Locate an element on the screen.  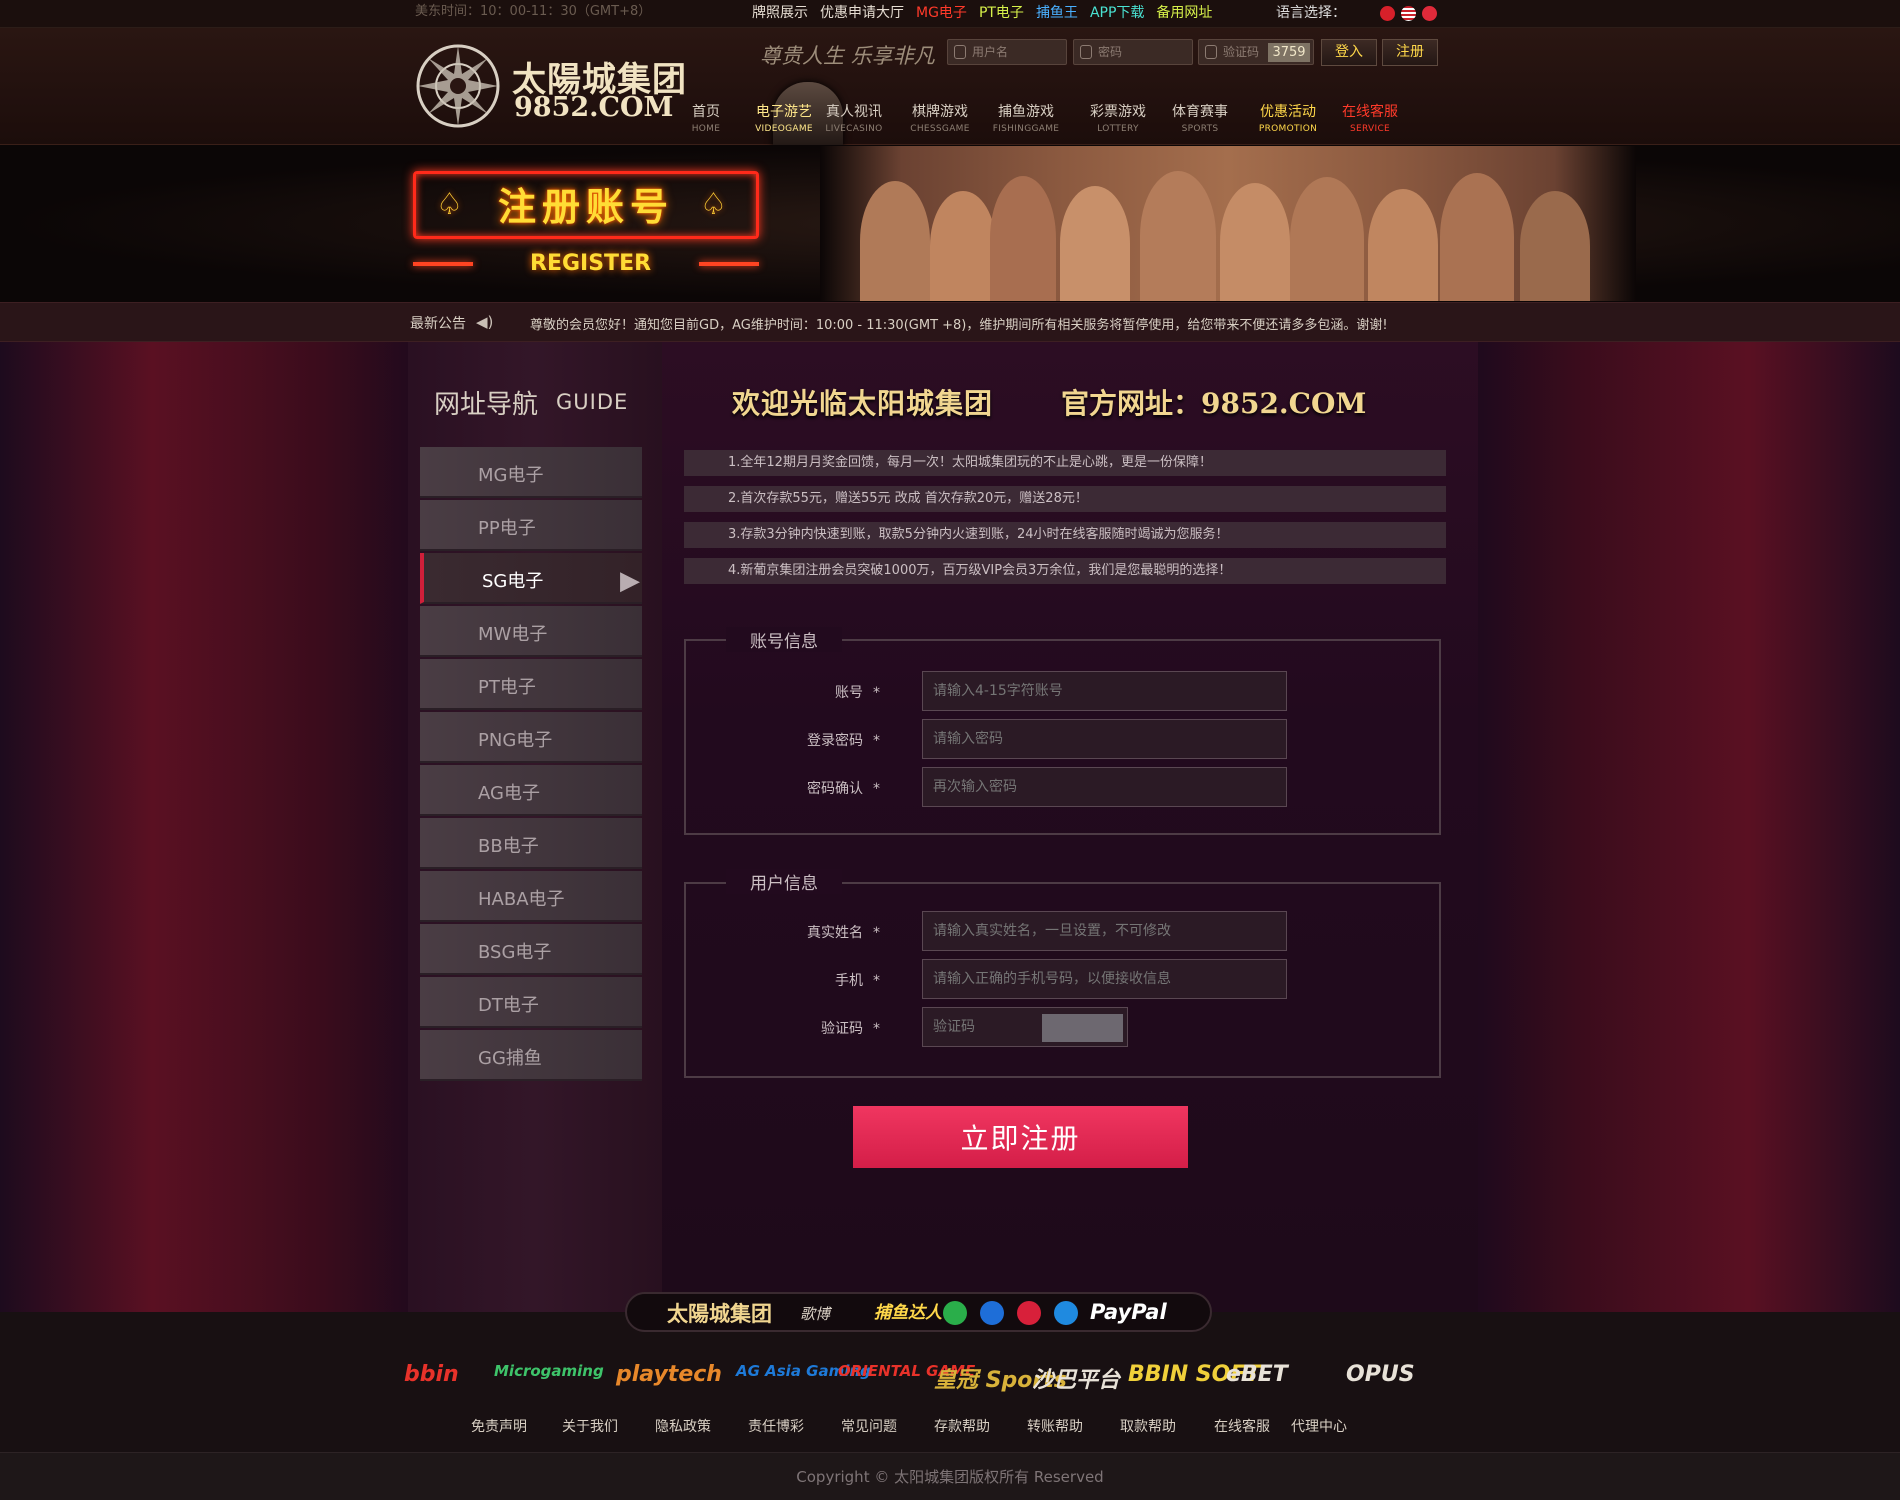
top-link: 备用网址 is located at coordinates (1184, 13).